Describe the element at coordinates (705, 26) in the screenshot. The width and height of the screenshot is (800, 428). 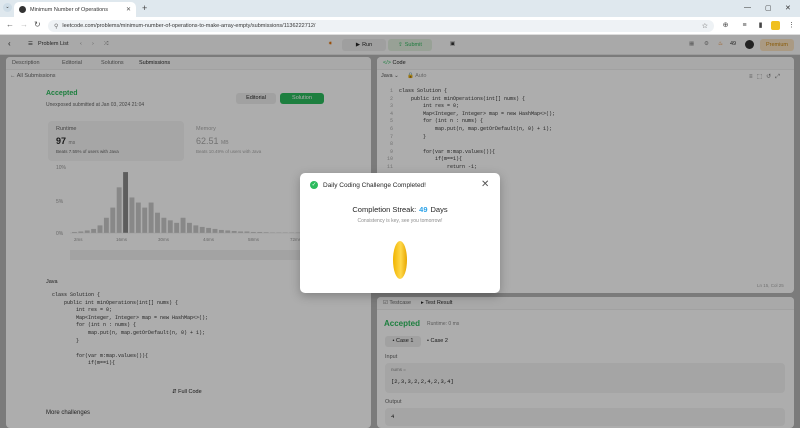
I see `bookmark-star-icon: ☆` at that location.